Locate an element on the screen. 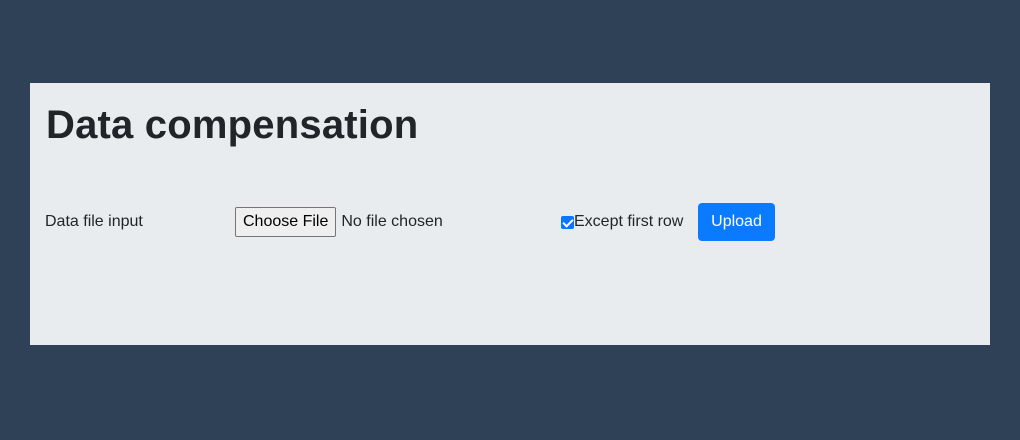 The width and height of the screenshot is (1020, 440). except-first-row-option: Except first row is located at coordinates (622, 222).